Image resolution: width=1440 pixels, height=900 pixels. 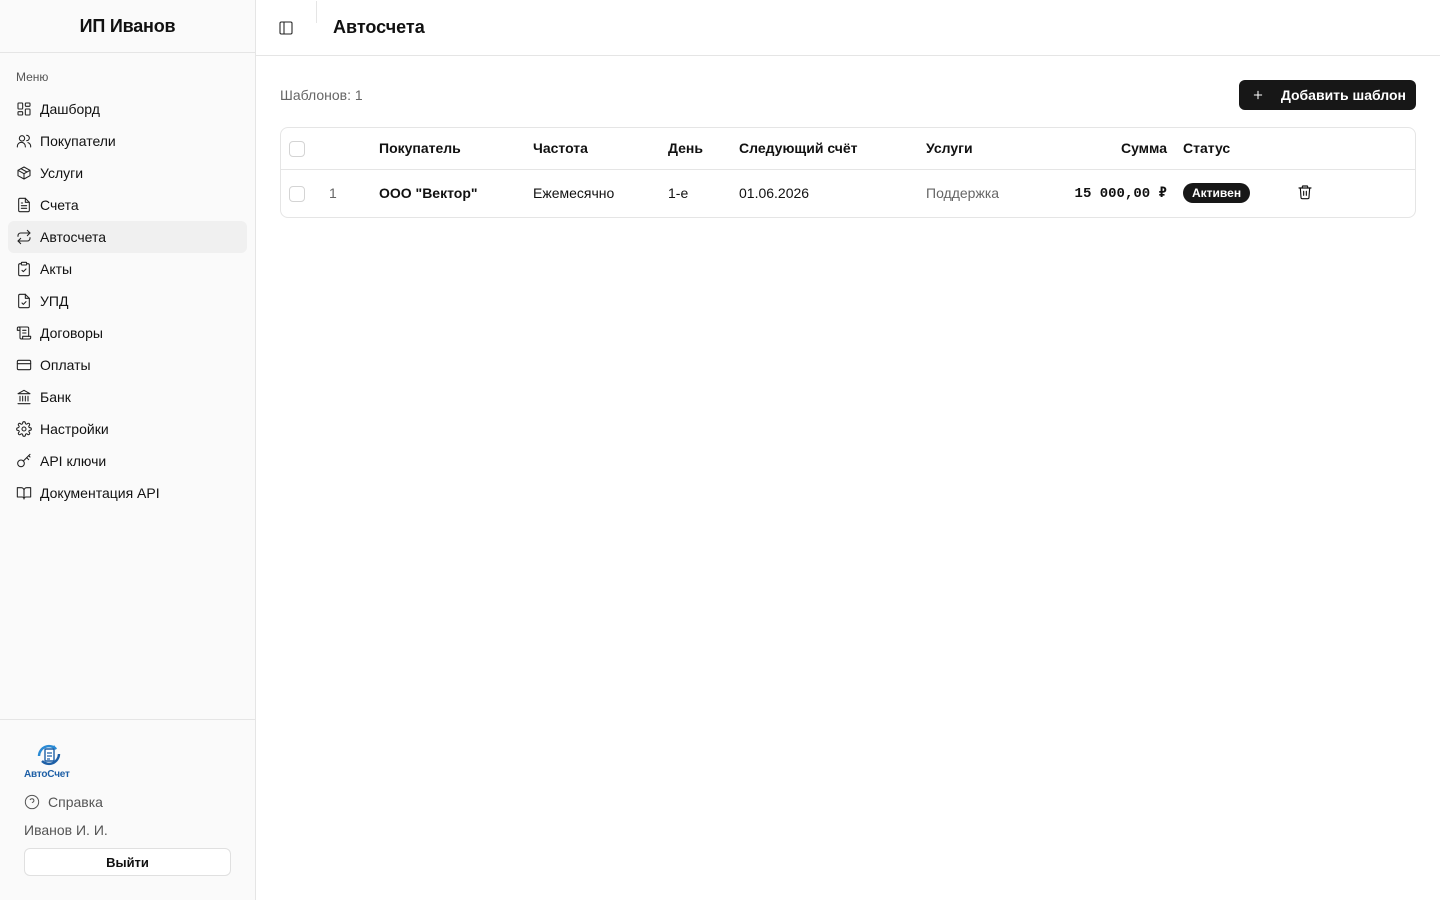 I want to click on header-status: Статус, so click(x=1235, y=149).